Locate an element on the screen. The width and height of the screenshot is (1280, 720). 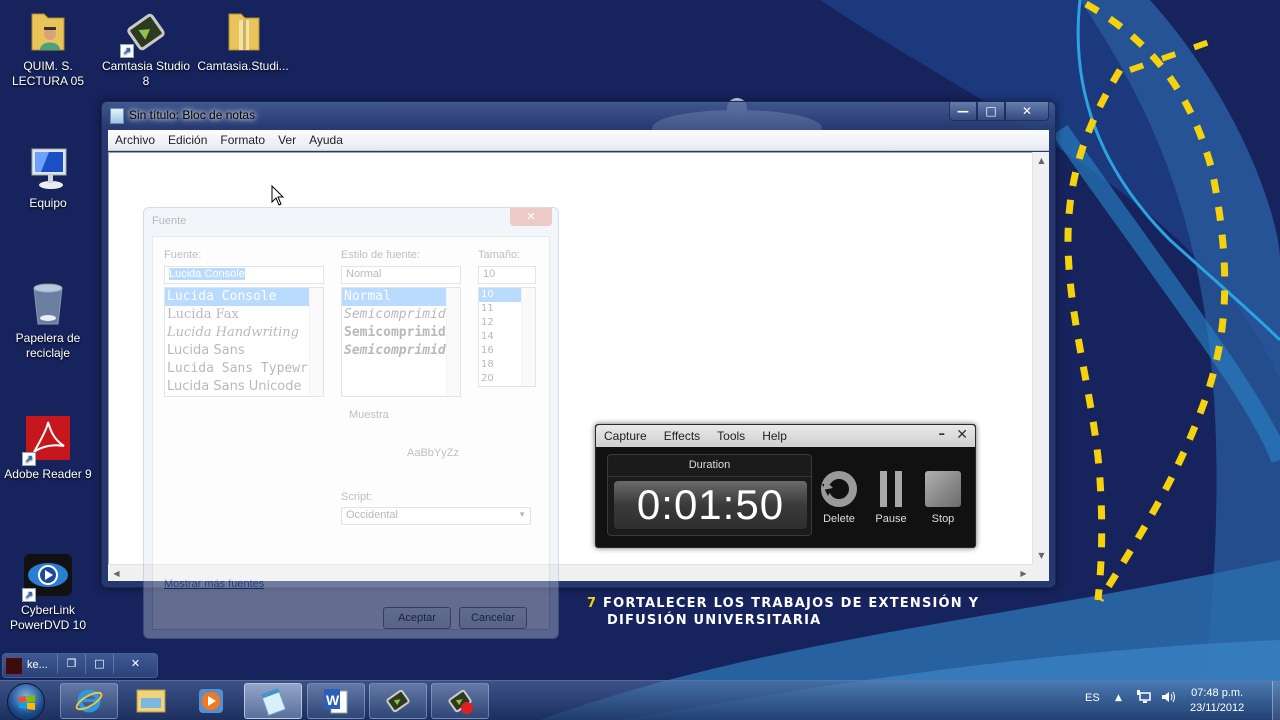
recorder-minimize-button: – is located at coordinates (942, 434).